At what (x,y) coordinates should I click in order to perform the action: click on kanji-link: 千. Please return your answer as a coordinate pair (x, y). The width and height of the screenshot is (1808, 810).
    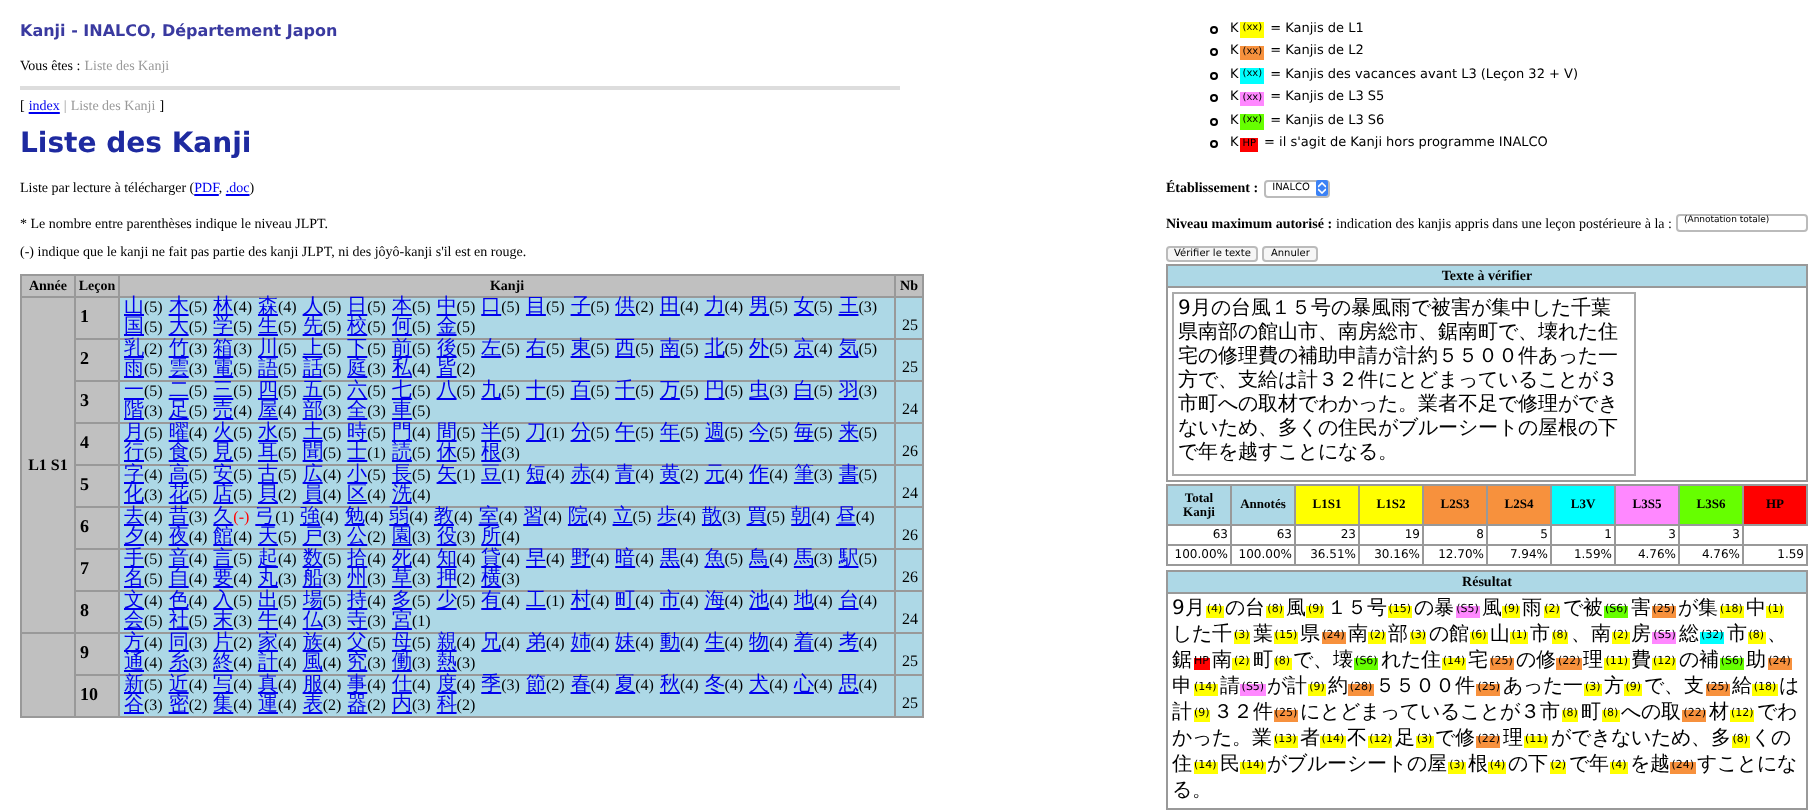
    Looking at the image, I should click on (625, 391).